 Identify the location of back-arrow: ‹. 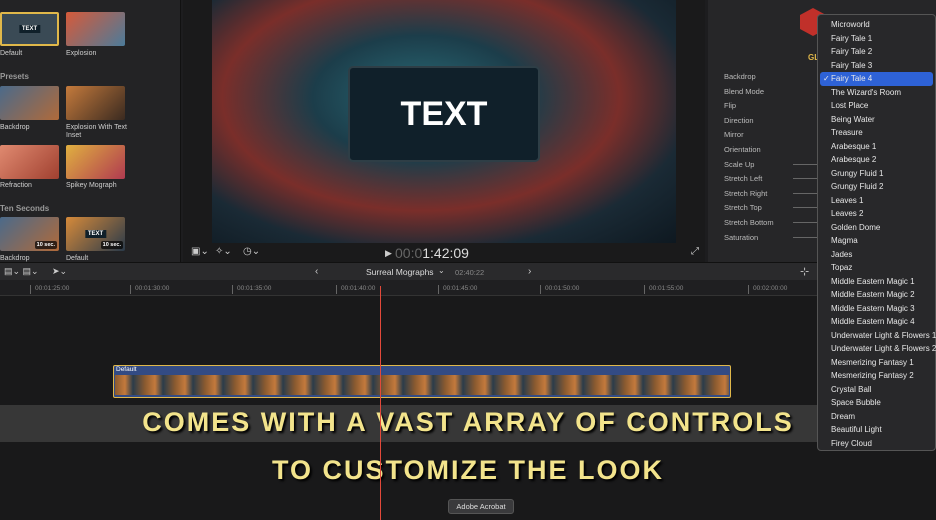
(316, 271).